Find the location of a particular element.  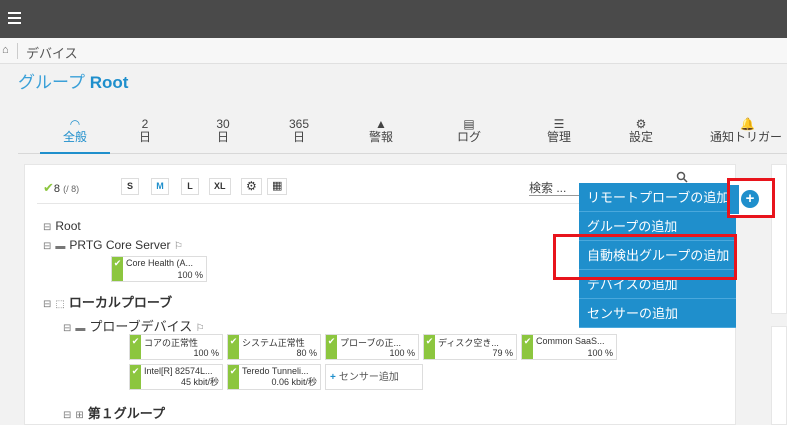

page-title: グループ Root is located at coordinates (73, 80).